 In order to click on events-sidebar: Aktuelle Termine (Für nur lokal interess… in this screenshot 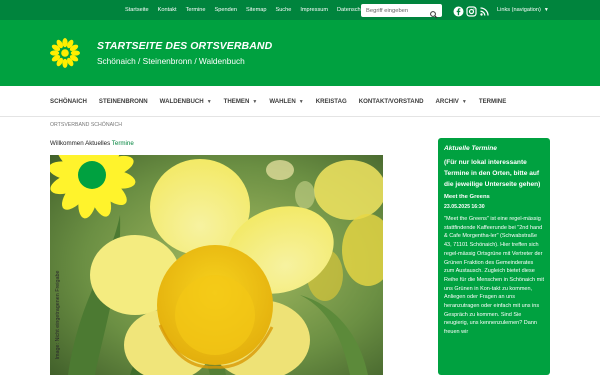, I will do `click(494, 256)`.